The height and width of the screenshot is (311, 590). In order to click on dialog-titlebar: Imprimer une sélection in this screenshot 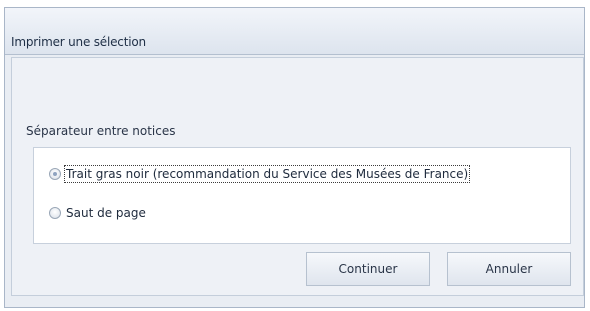, I will do `click(294, 31)`.